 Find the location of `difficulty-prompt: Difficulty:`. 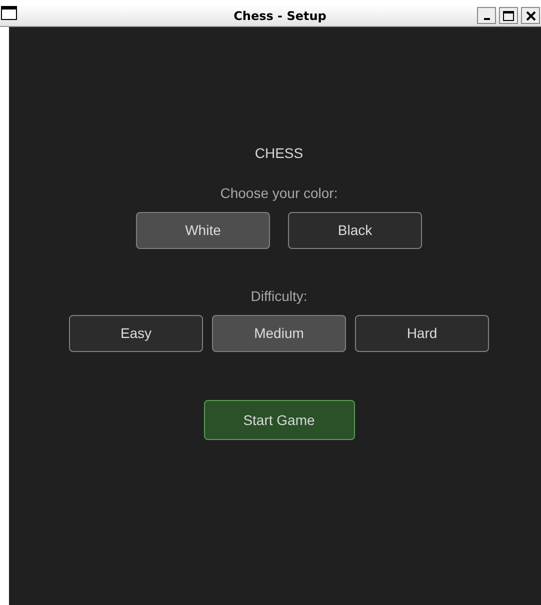

difficulty-prompt: Difficulty: is located at coordinates (279, 296).